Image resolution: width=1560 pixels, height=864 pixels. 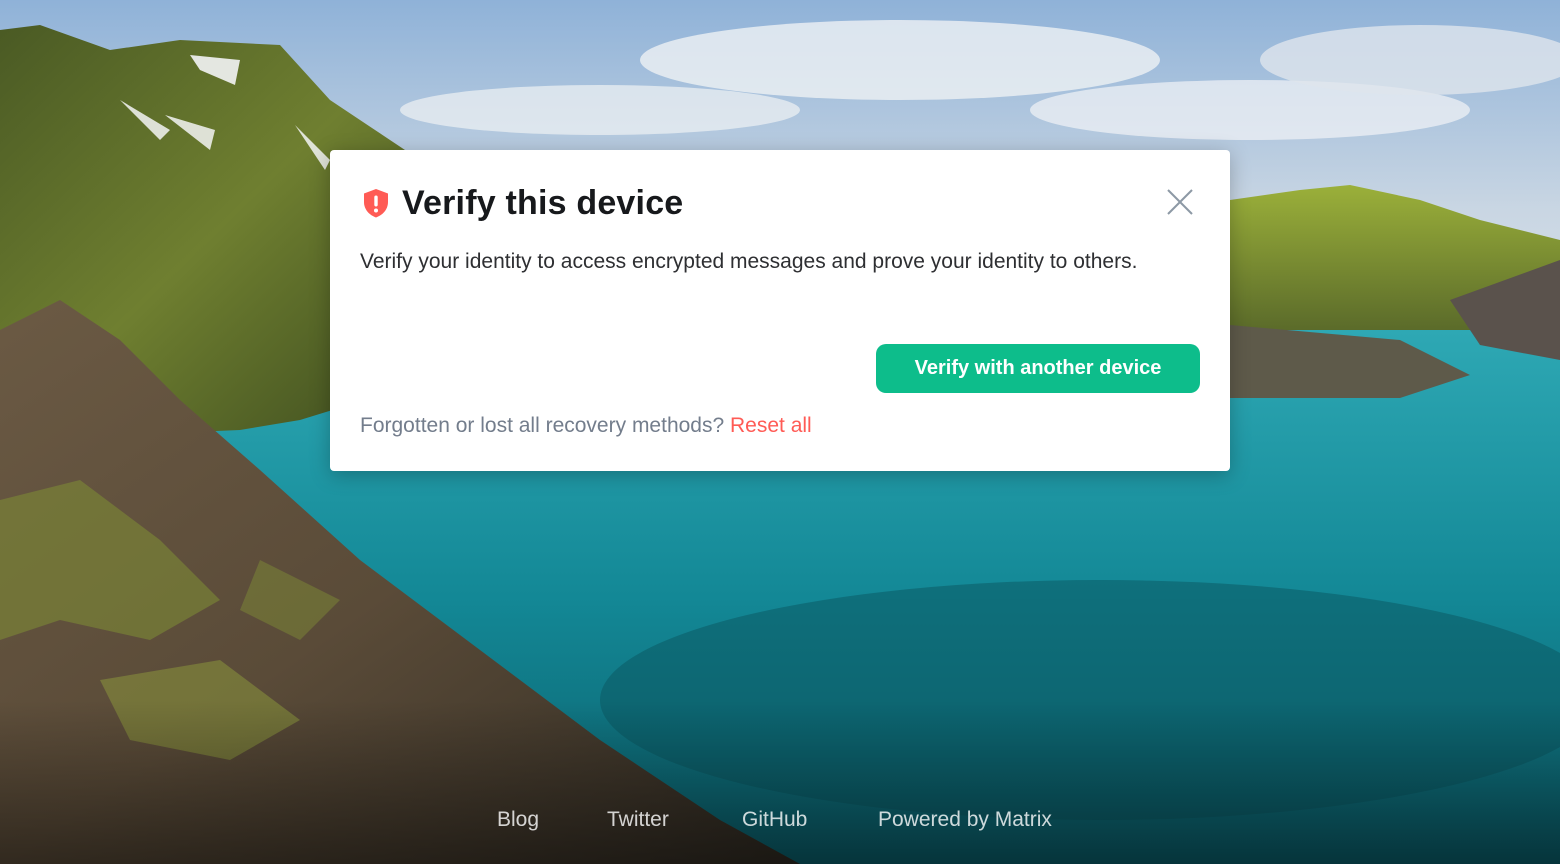 I want to click on close-button, so click(x=1180, y=202).